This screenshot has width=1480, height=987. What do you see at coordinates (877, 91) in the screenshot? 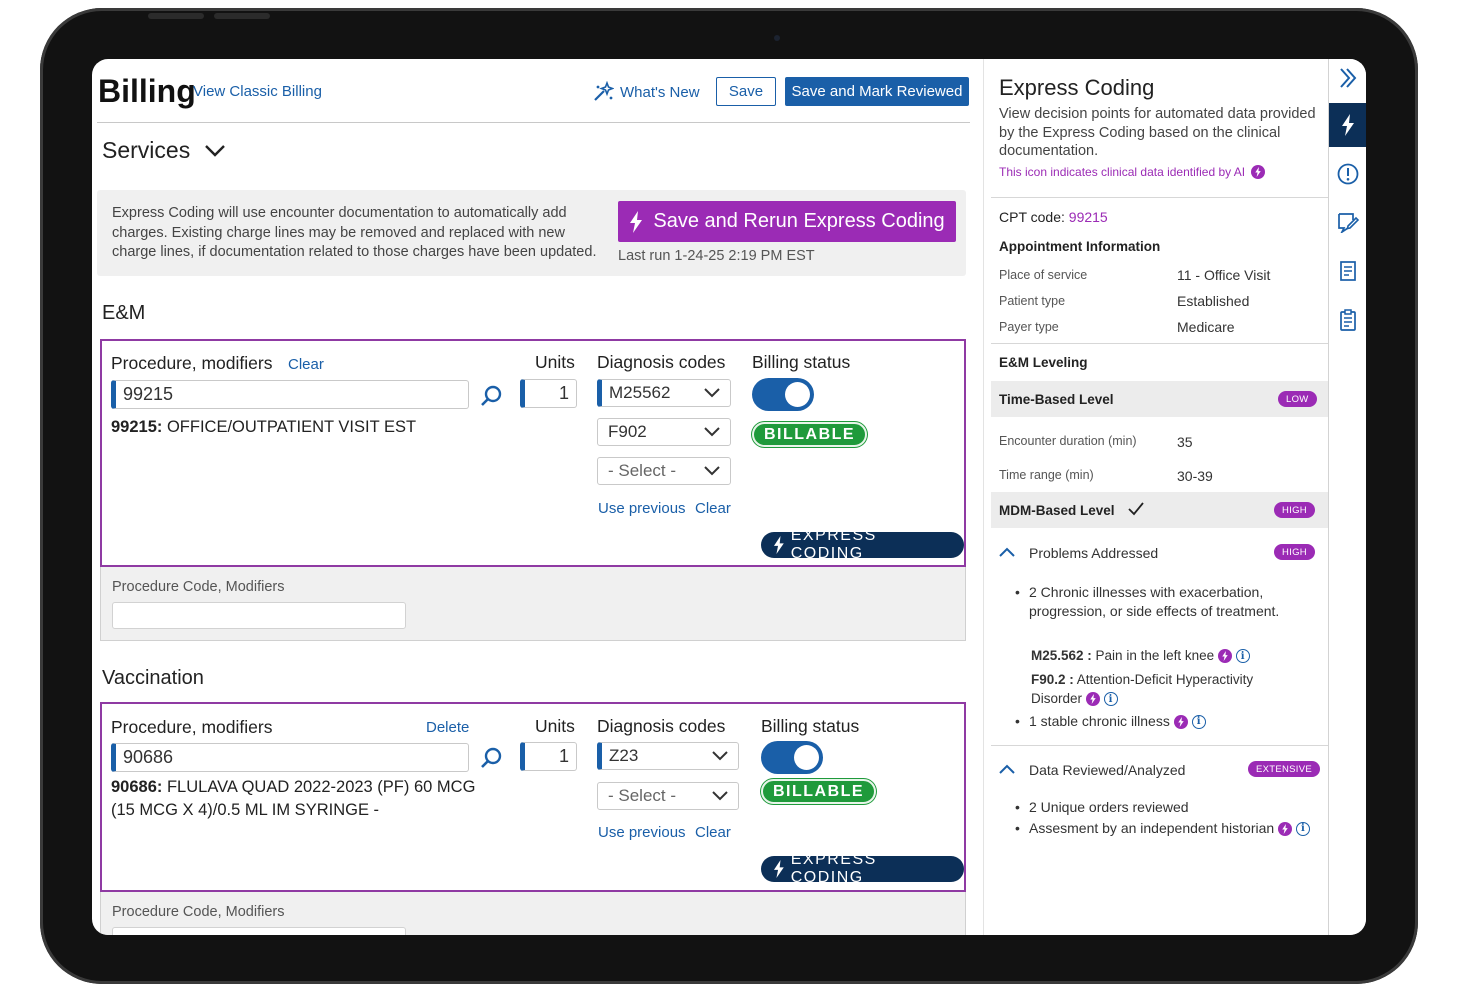
I see `save-and-mark-reviewed-button: Save and Mark Reviewed` at bounding box center [877, 91].